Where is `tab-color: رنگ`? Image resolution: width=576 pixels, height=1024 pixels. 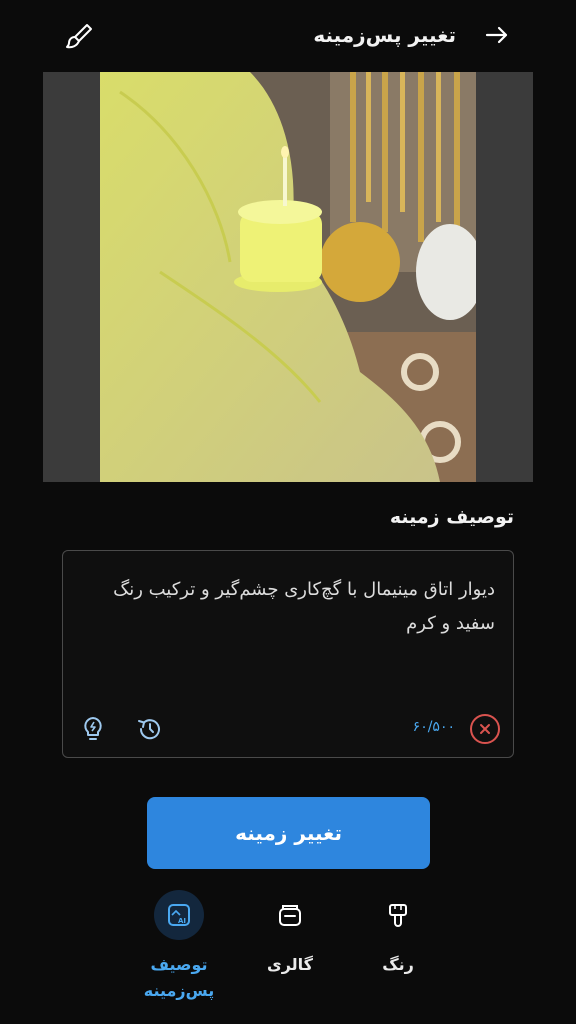 tab-color: رنگ is located at coordinates (398, 934).